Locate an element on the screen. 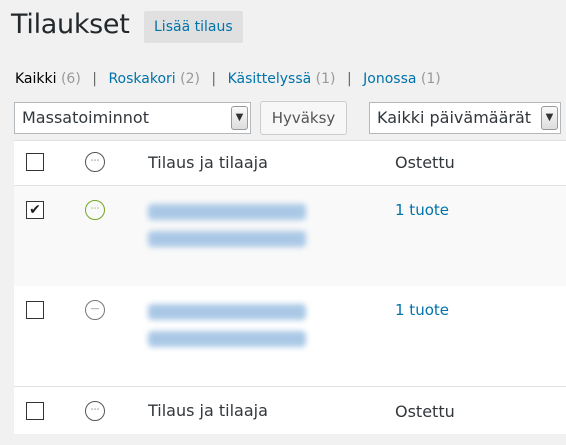 Image resolution: width=566 pixels, height=445 pixels. bulk-actions-select: Massatoiminnot ▼ is located at coordinates (132, 118).